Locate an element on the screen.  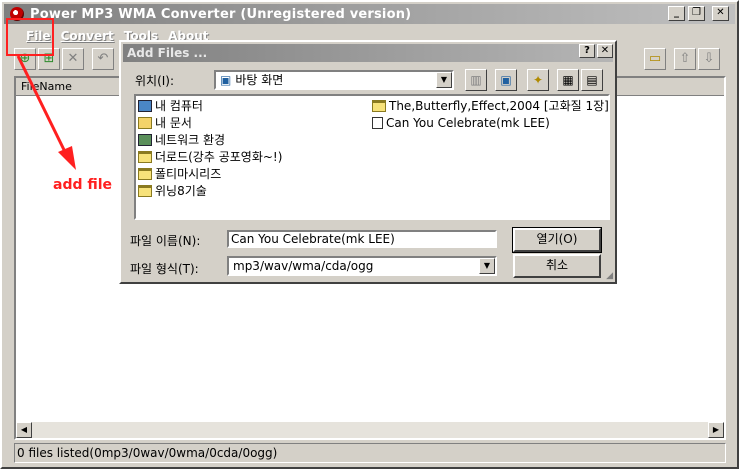
restore-button: ❐ is located at coordinates (696, 13).